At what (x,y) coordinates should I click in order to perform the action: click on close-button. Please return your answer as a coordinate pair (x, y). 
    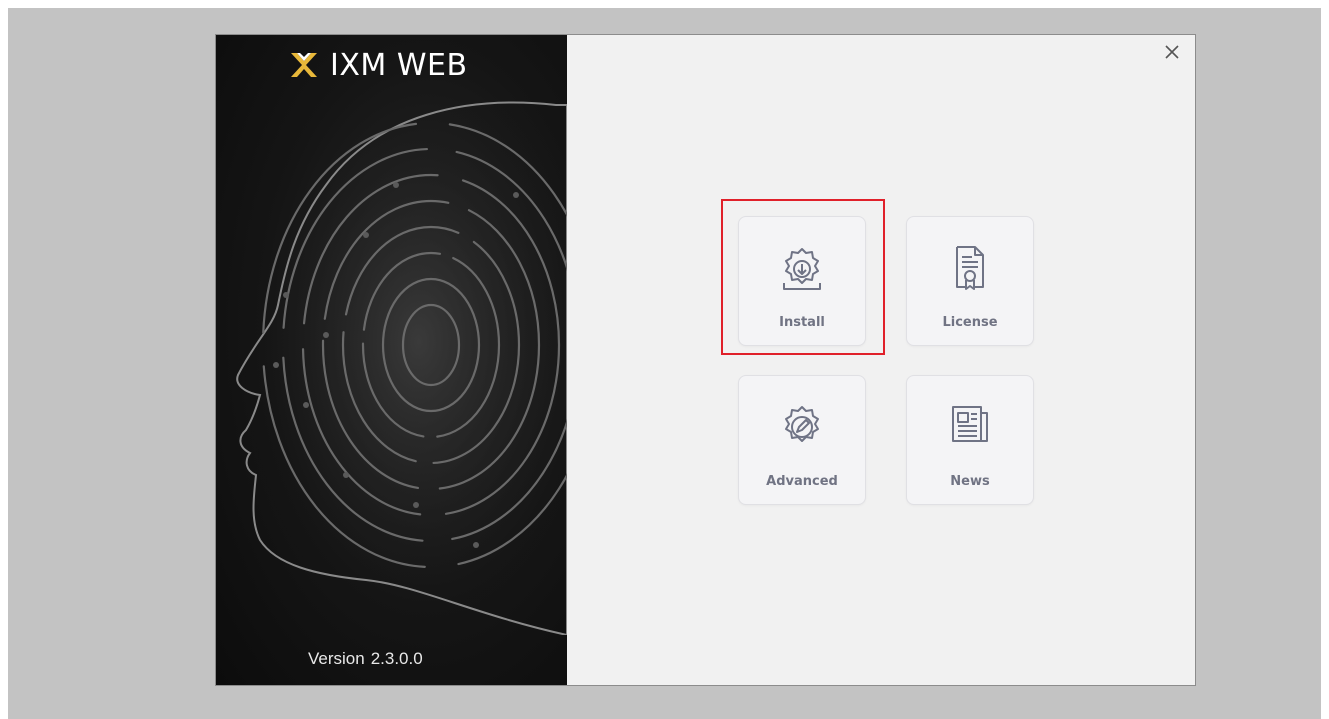
    Looking at the image, I should click on (1172, 52).